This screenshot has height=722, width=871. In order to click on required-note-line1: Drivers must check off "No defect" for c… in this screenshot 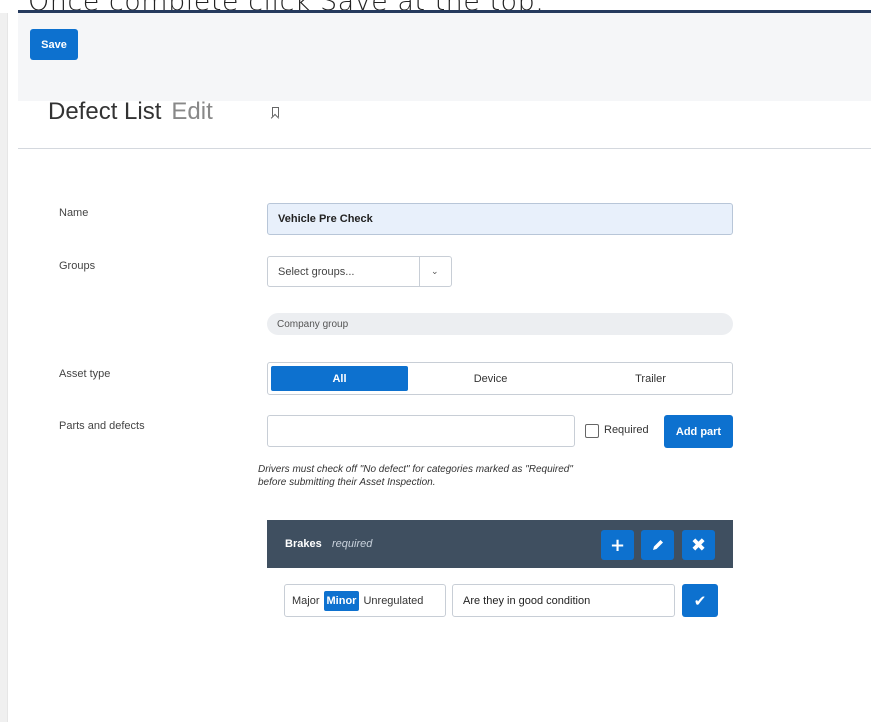, I will do `click(415, 469)`.